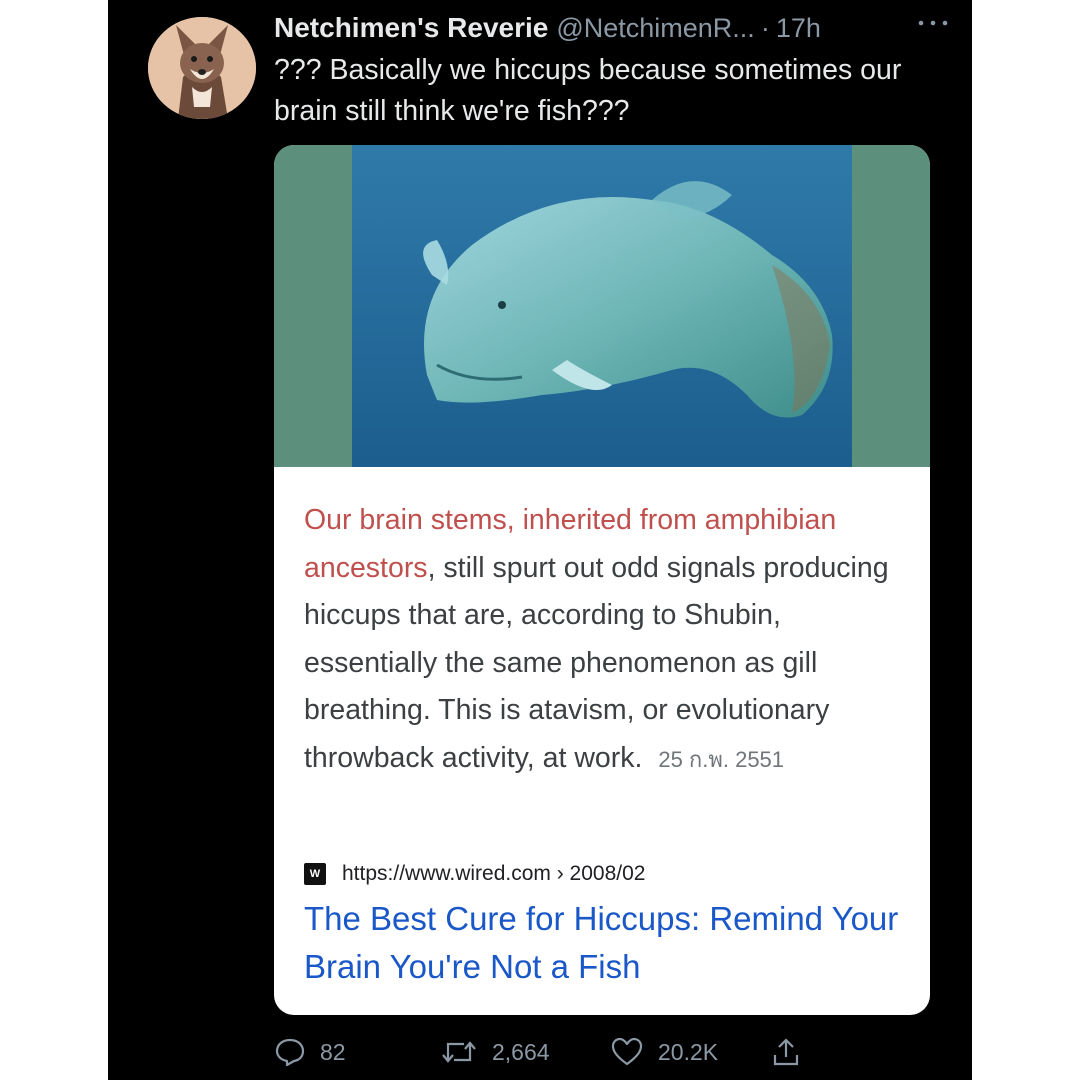  Describe the element at coordinates (521, 1051) in the screenshot. I see `retweet-count: 2,664` at that location.